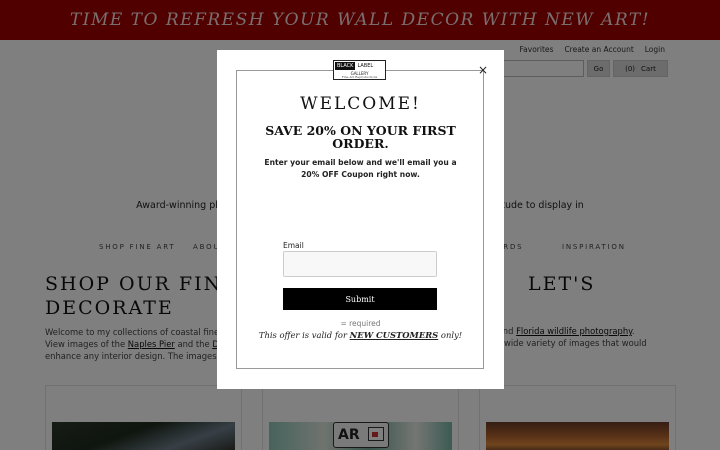 The height and width of the screenshot is (450, 720). I want to click on logo-white-text: LABEL, so click(365, 66).